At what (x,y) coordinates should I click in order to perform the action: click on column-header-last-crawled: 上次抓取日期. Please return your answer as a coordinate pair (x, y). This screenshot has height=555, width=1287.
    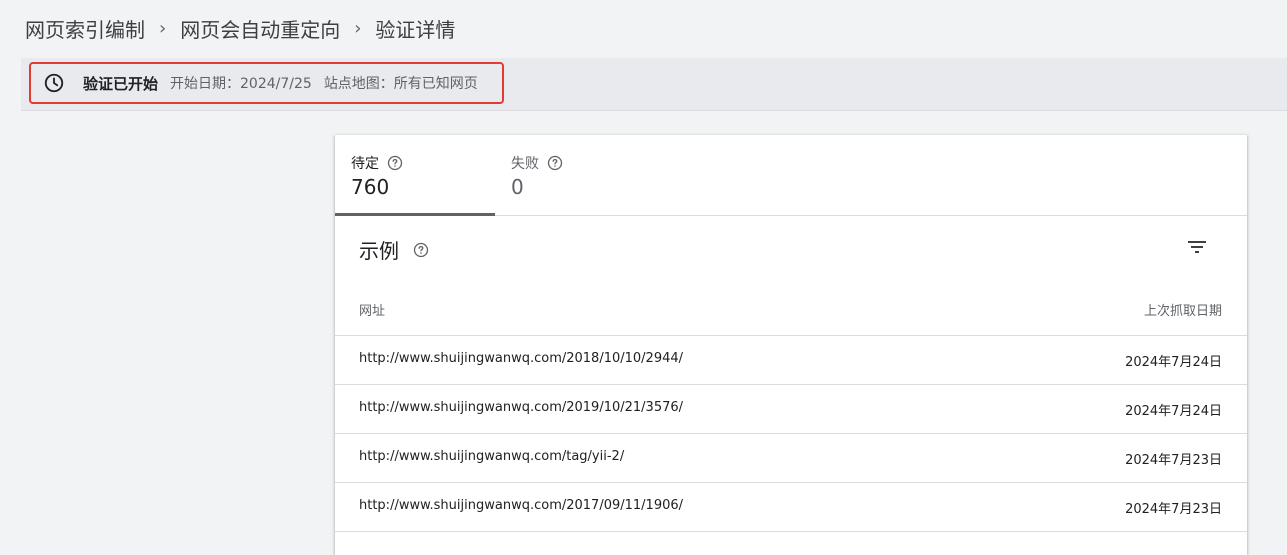
    Looking at the image, I should click on (1183, 309).